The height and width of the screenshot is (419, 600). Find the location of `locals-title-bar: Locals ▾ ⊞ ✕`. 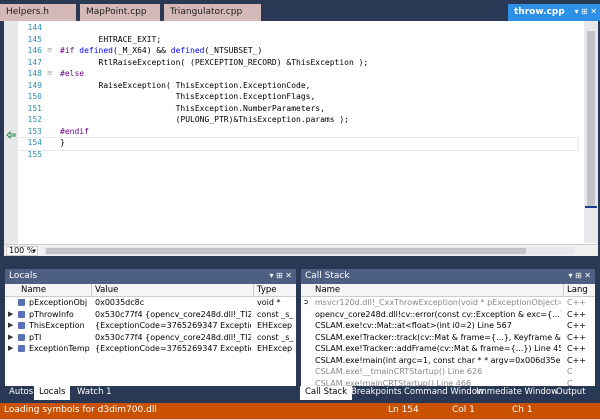

locals-title-bar: Locals ▾ ⊞ ✕ is located at coordinates (150, 276).